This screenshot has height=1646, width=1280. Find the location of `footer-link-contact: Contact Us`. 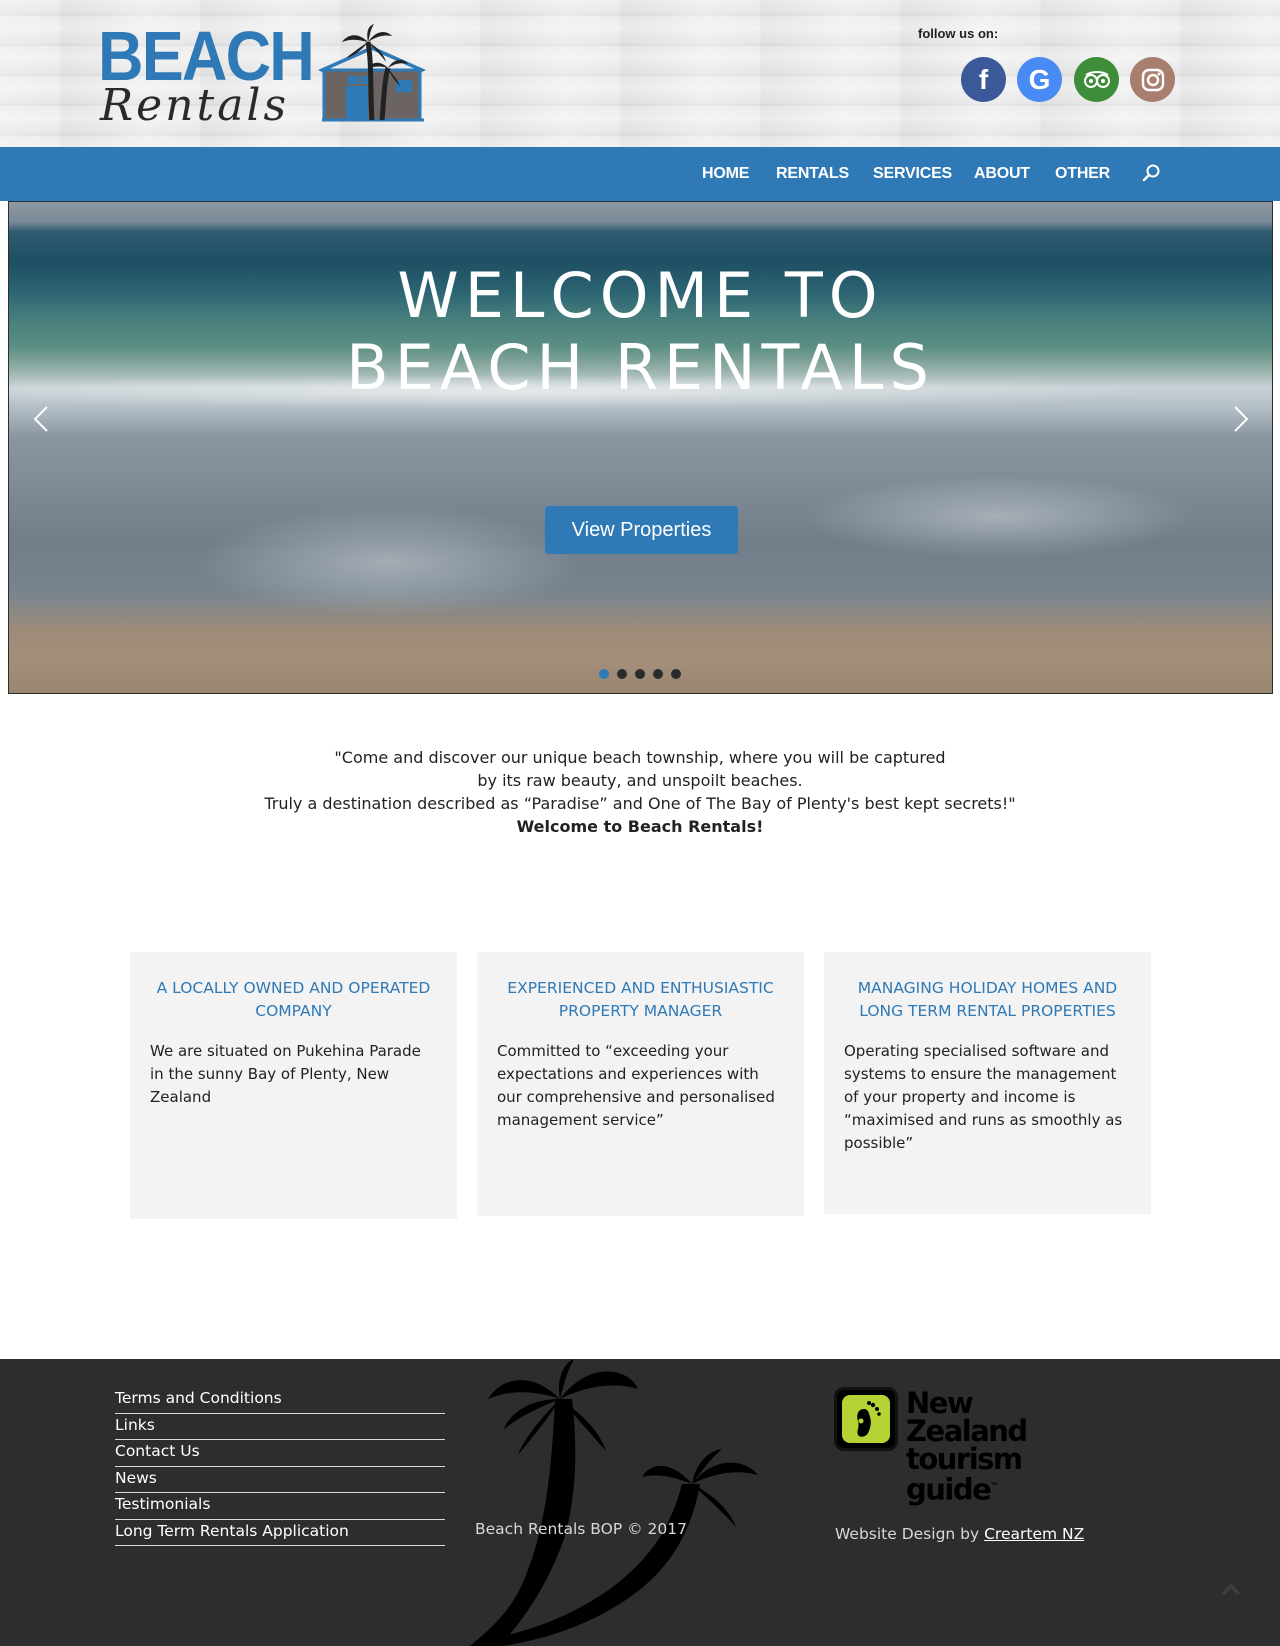

footer-link-contact: Contact Us is located at coordinates (157, 1451).